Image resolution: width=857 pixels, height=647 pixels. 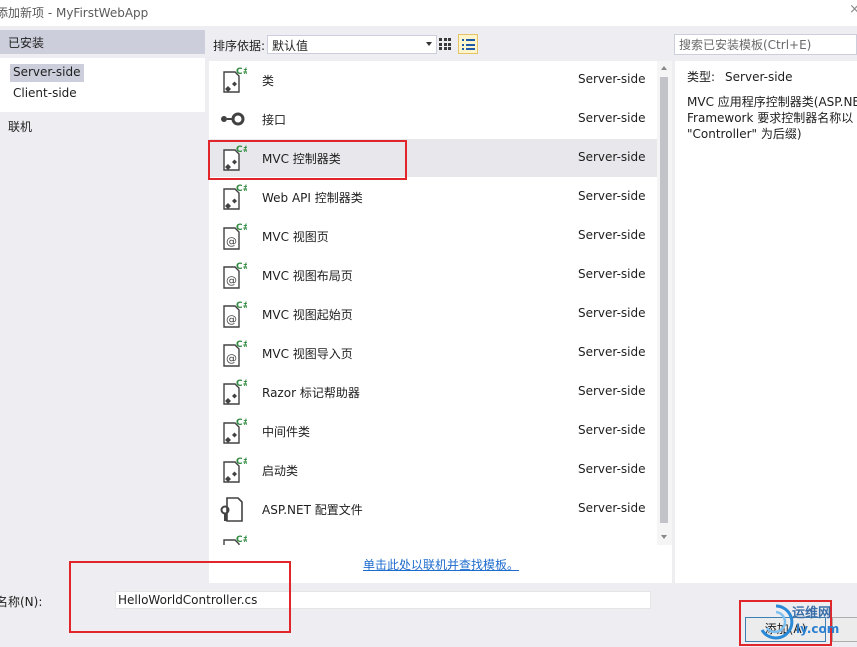 I want to click on chevron-down-icon, so click(x=429, y=44).